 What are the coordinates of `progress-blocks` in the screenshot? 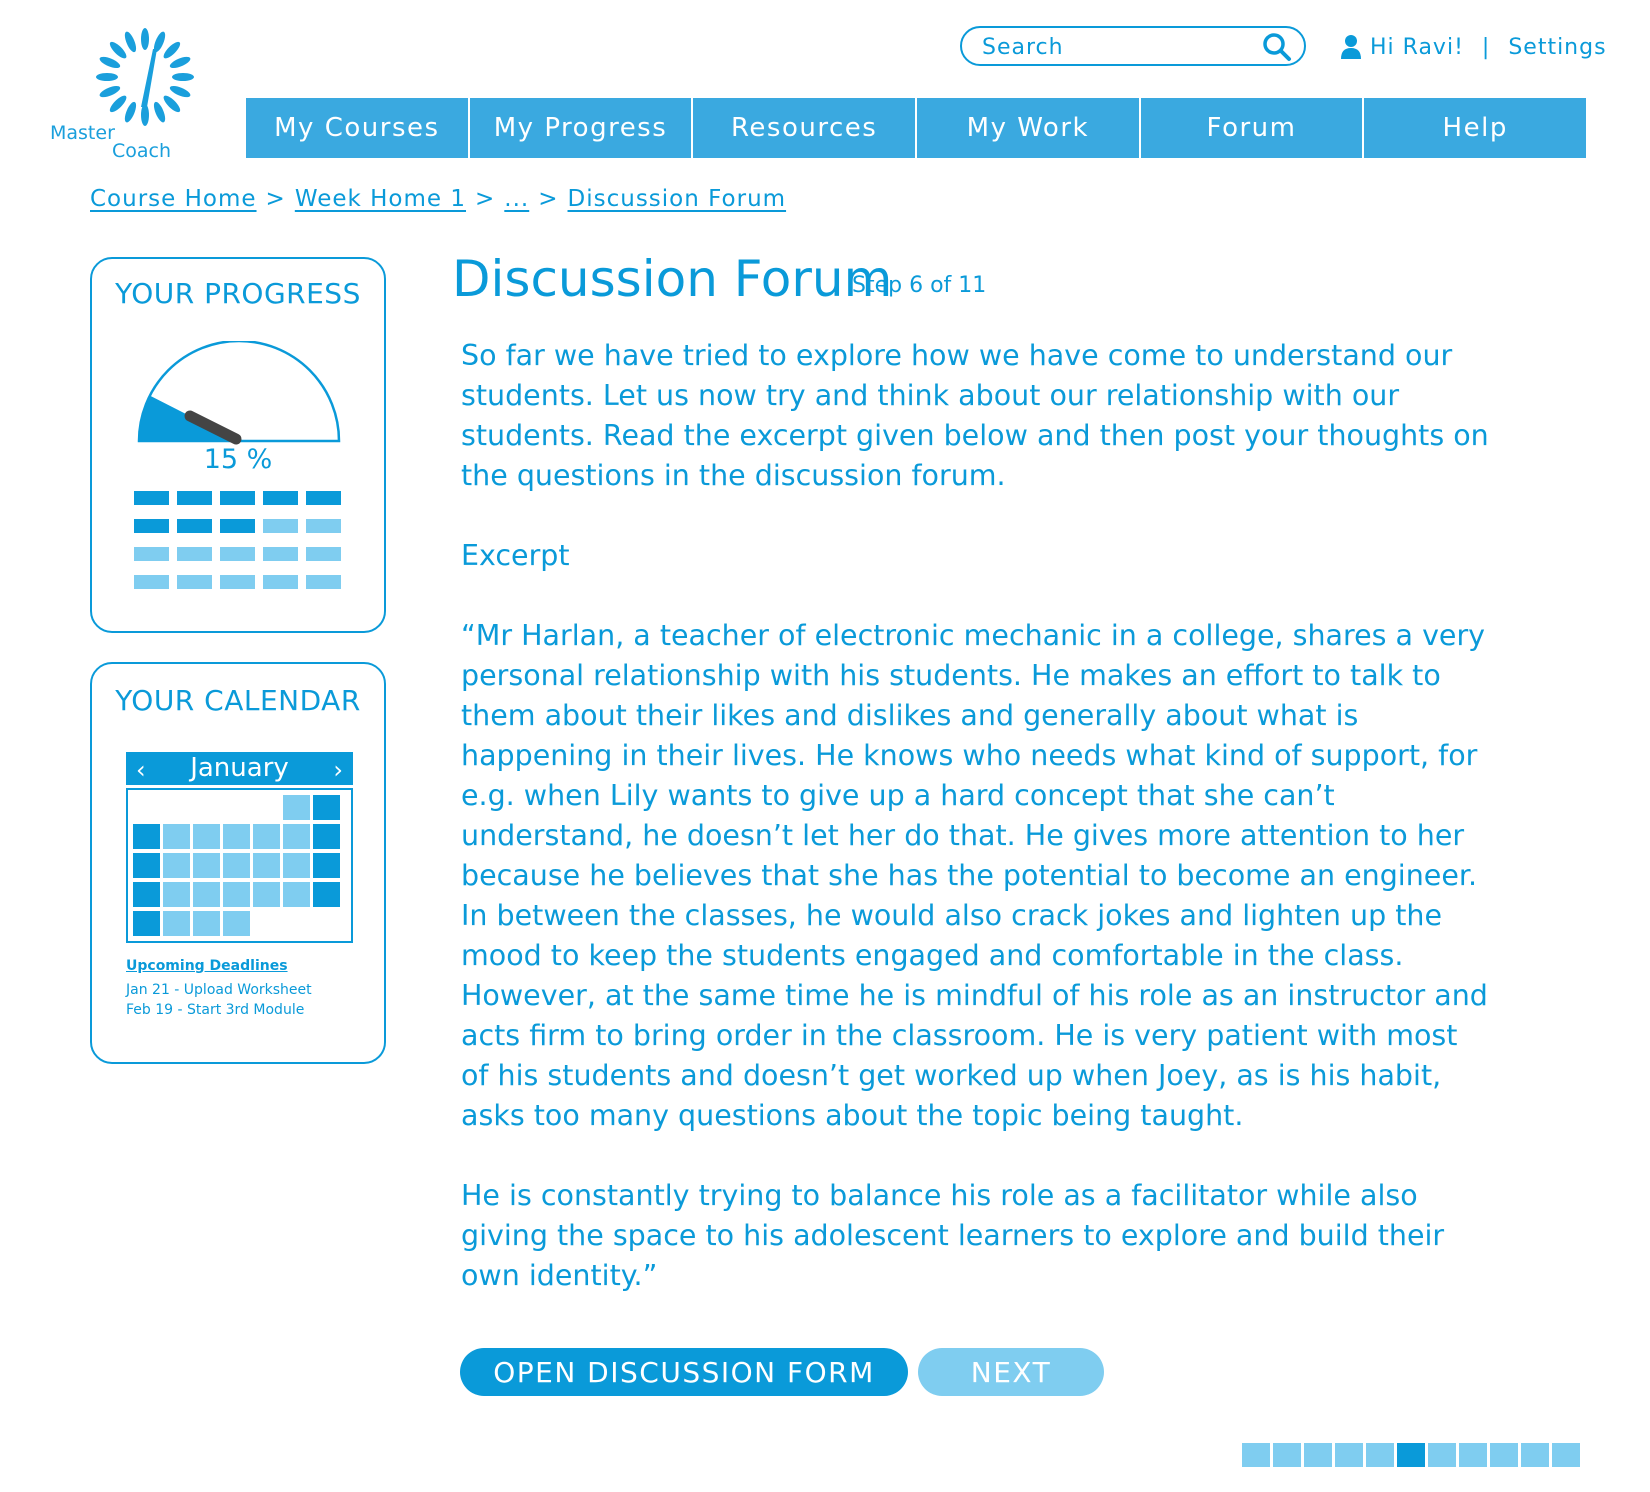 It's located at (239, 540).